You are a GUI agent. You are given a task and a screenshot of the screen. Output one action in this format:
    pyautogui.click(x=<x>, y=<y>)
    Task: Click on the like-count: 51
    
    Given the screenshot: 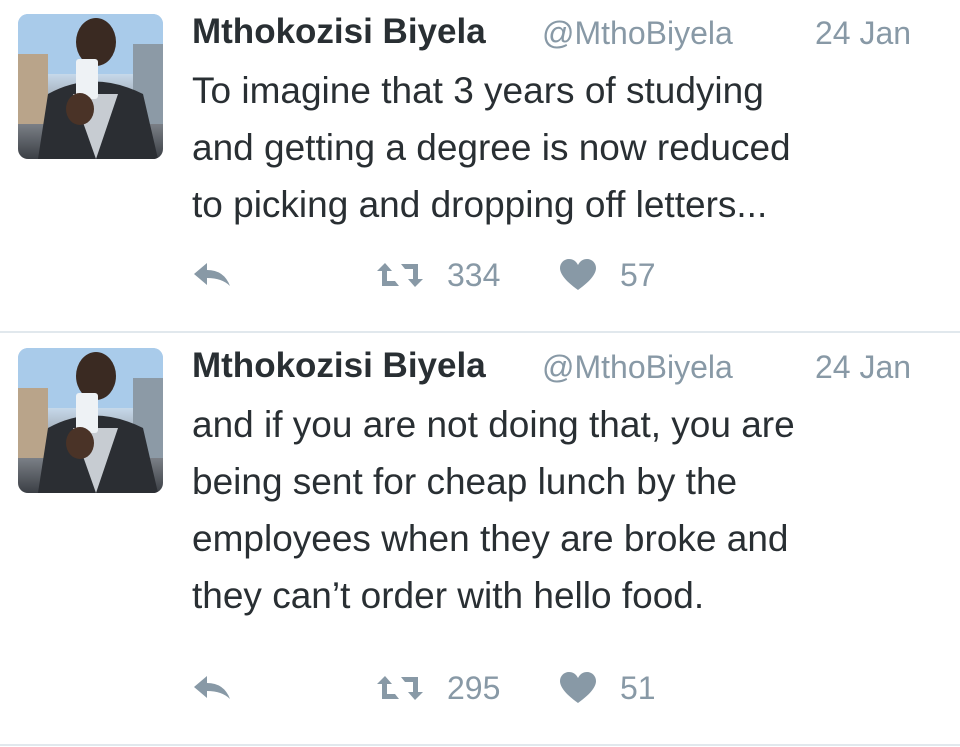 What is the action you would take?
    pyautogui.click(x=638, y=687)
    